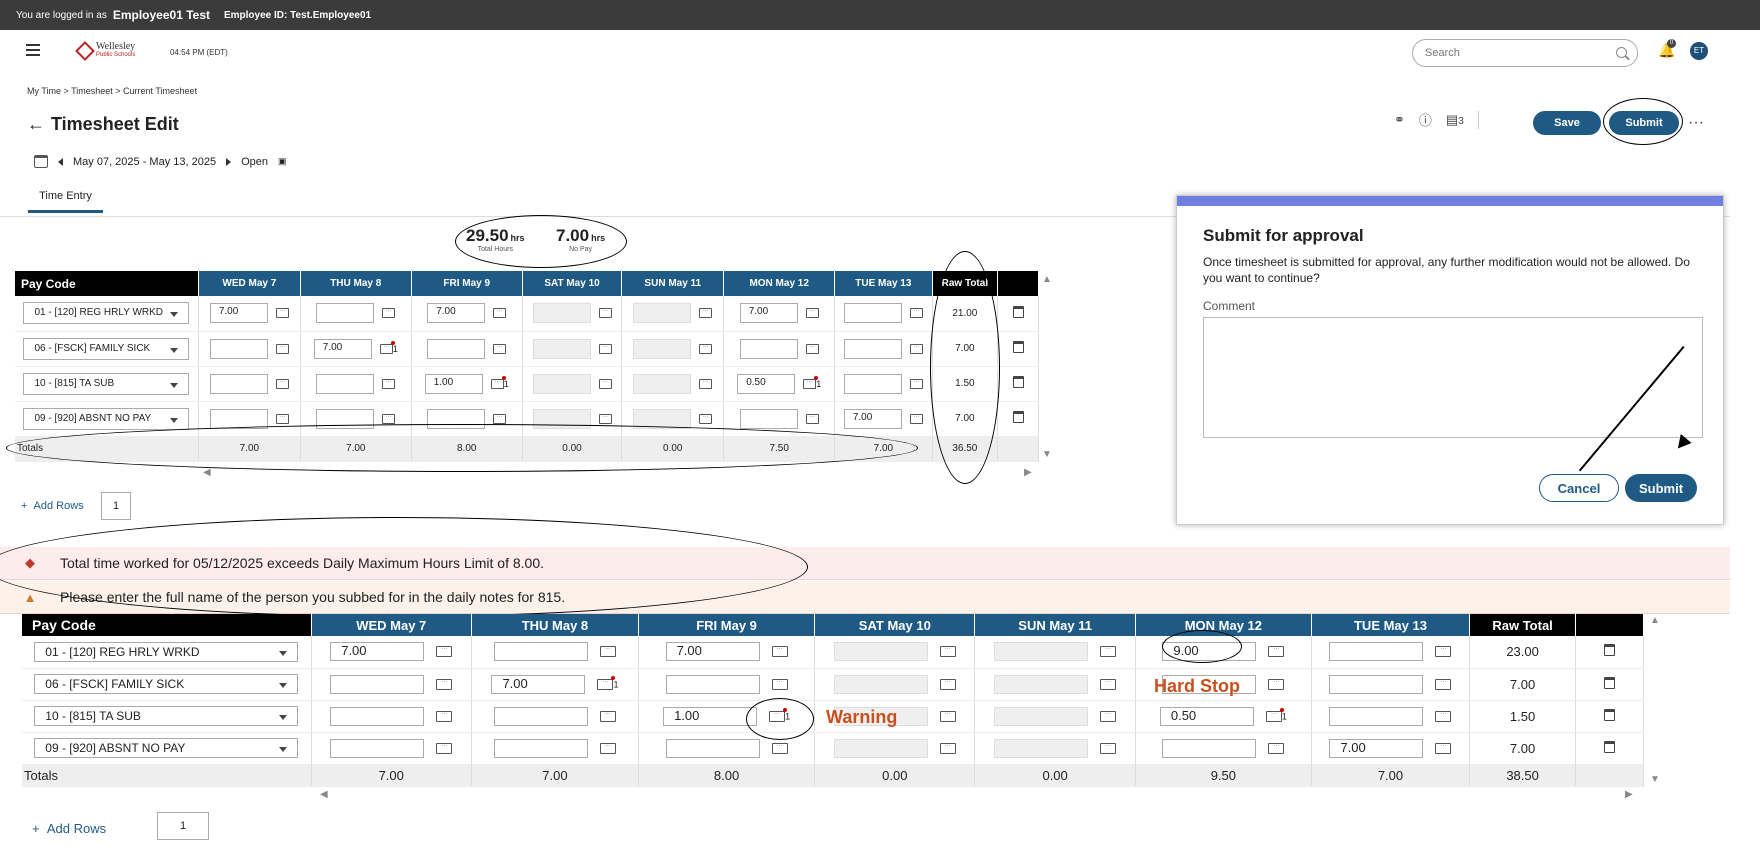 This screenshot has height=856, width=1760. What do you see at coordinates (65, 201) in the screenshot?
I see `tab-time-entry: Time Entry` at bounding box center [65, 201].